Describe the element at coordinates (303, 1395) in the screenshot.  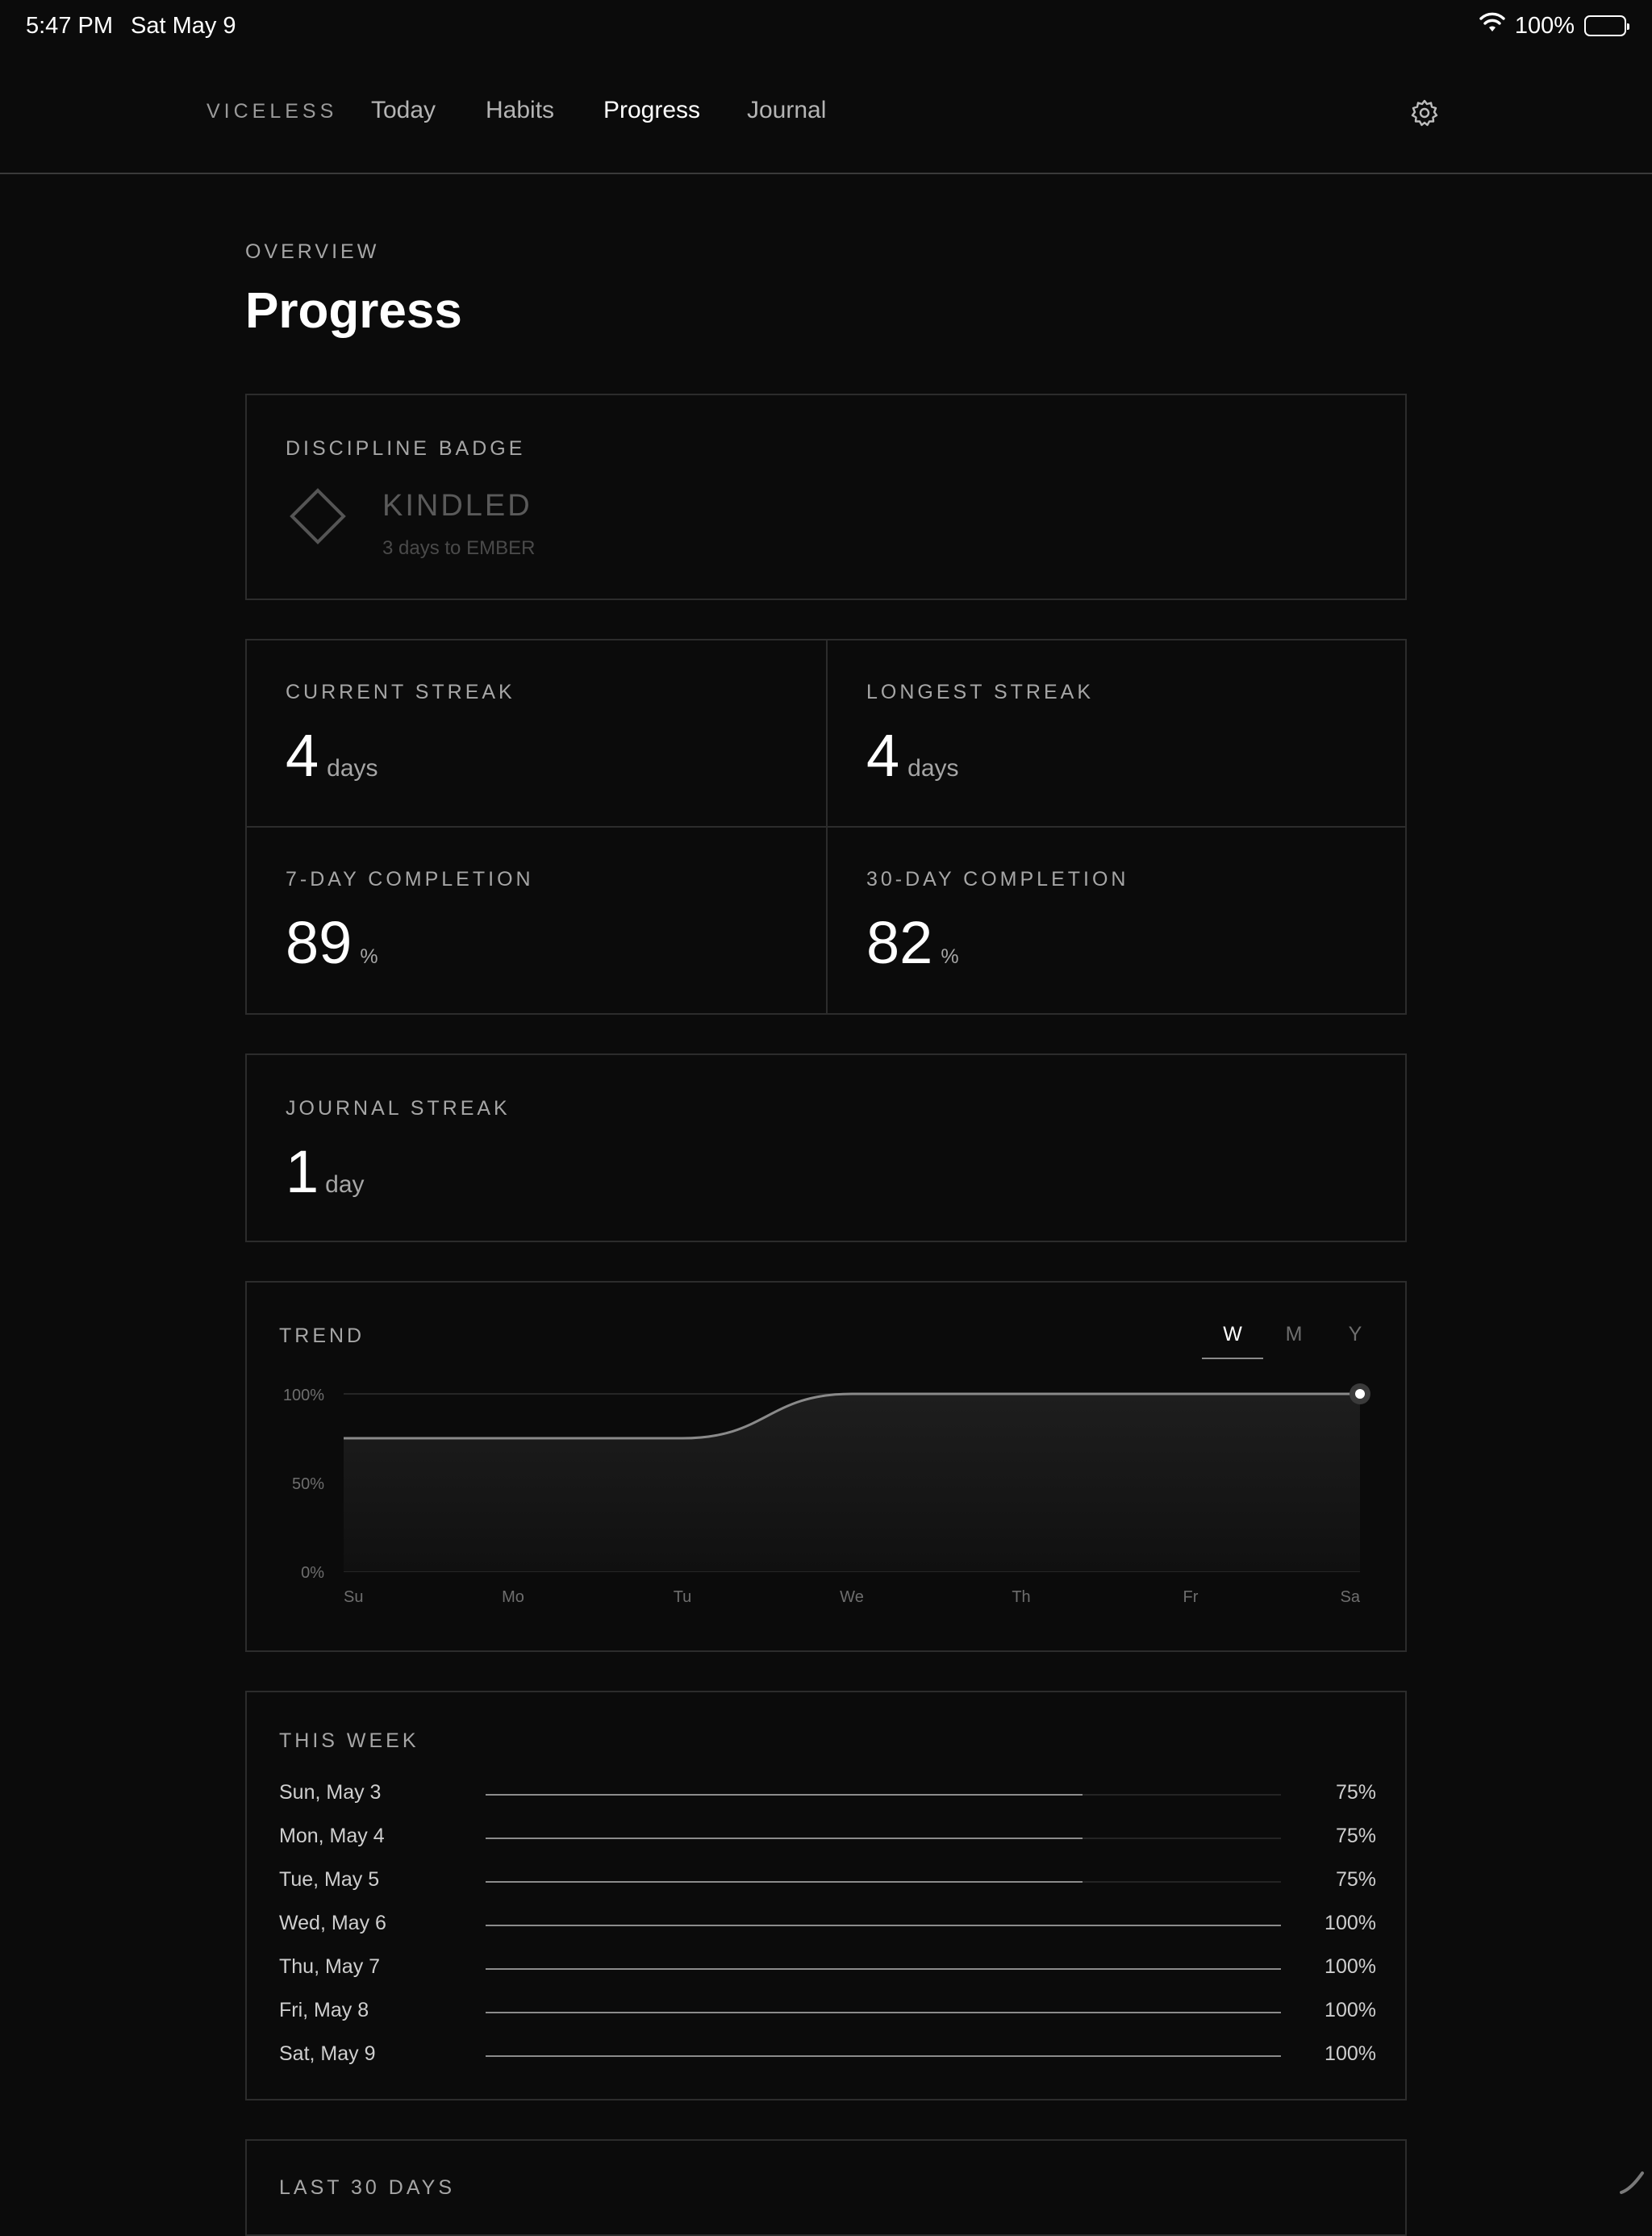
I see `chart-y-tick-label: 100%` at that location.